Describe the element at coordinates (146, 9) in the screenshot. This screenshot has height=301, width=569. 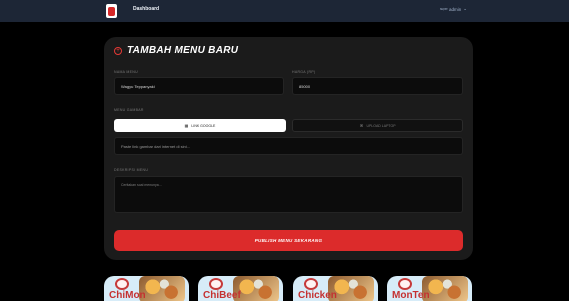
I see `nav-title: Dashboard` at that location.